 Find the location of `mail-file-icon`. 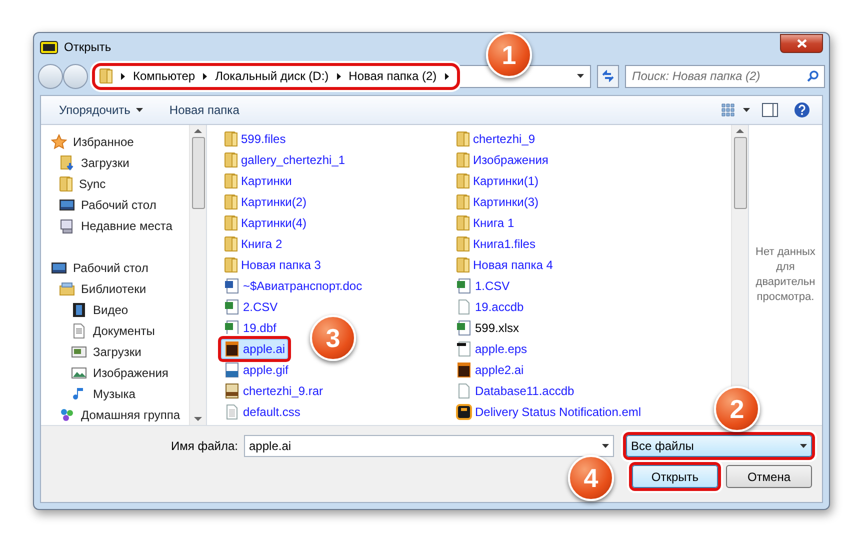

mail-file-icon is located at coordinates (464, 412).